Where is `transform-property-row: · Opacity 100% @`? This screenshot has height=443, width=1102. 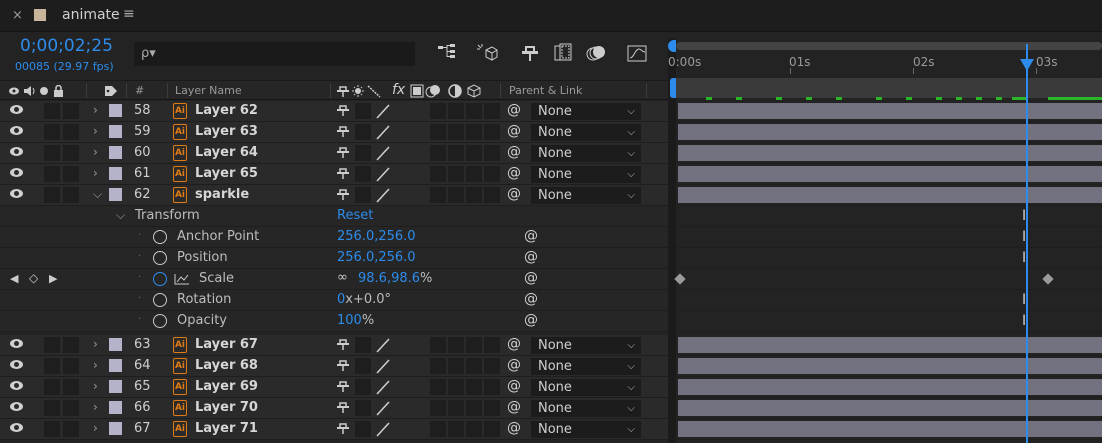
transform-property-row: · Opacity 100% @ is located at coordinates (334, 321).